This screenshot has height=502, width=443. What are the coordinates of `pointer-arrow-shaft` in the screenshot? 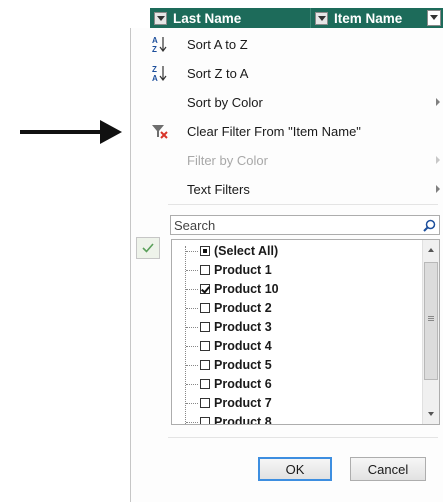 It's located at (62, 132).